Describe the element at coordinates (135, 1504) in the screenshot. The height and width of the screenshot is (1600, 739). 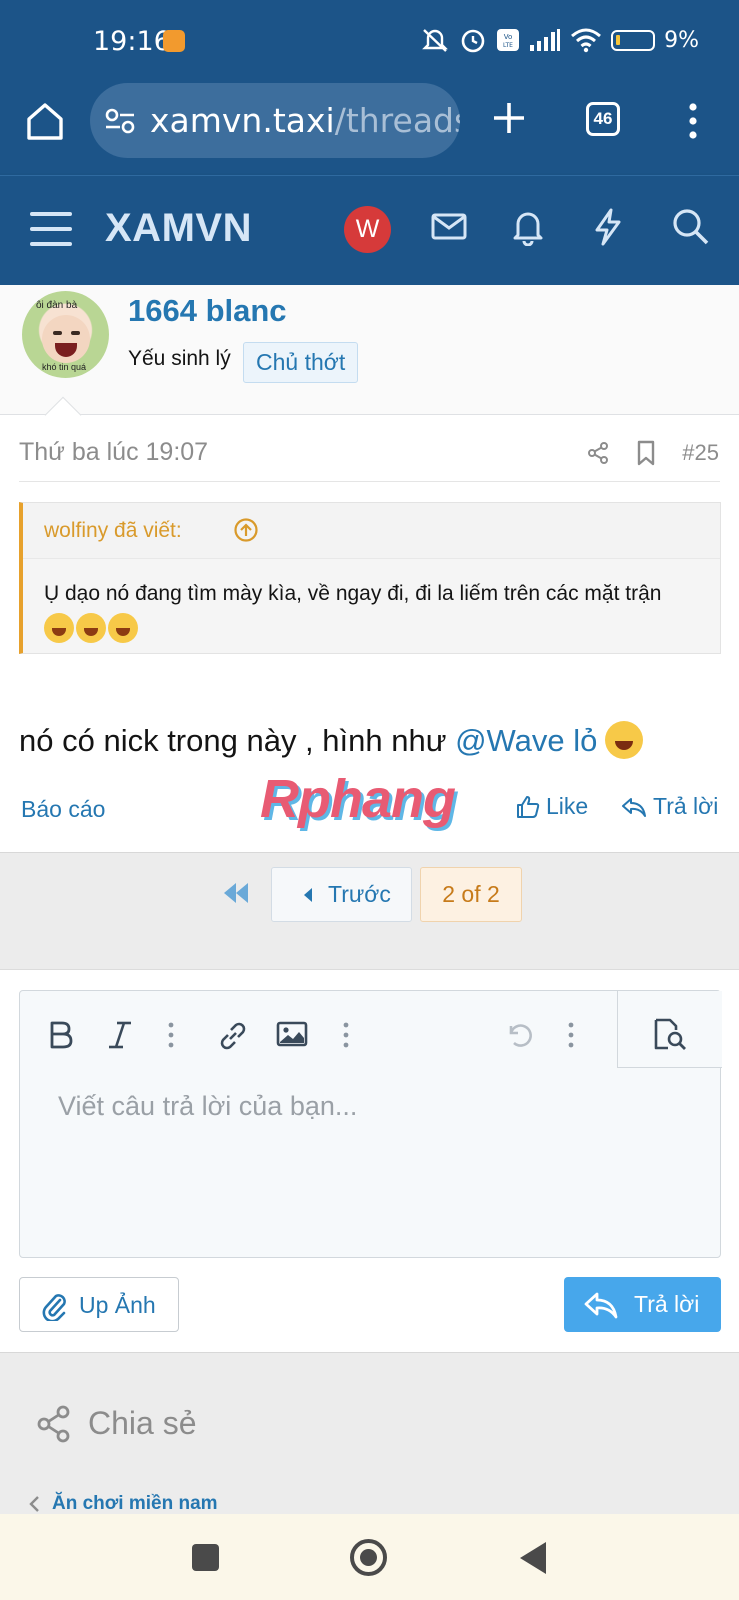
I see `breadcrumb-link: Ăn chơi miền nam` at that location.